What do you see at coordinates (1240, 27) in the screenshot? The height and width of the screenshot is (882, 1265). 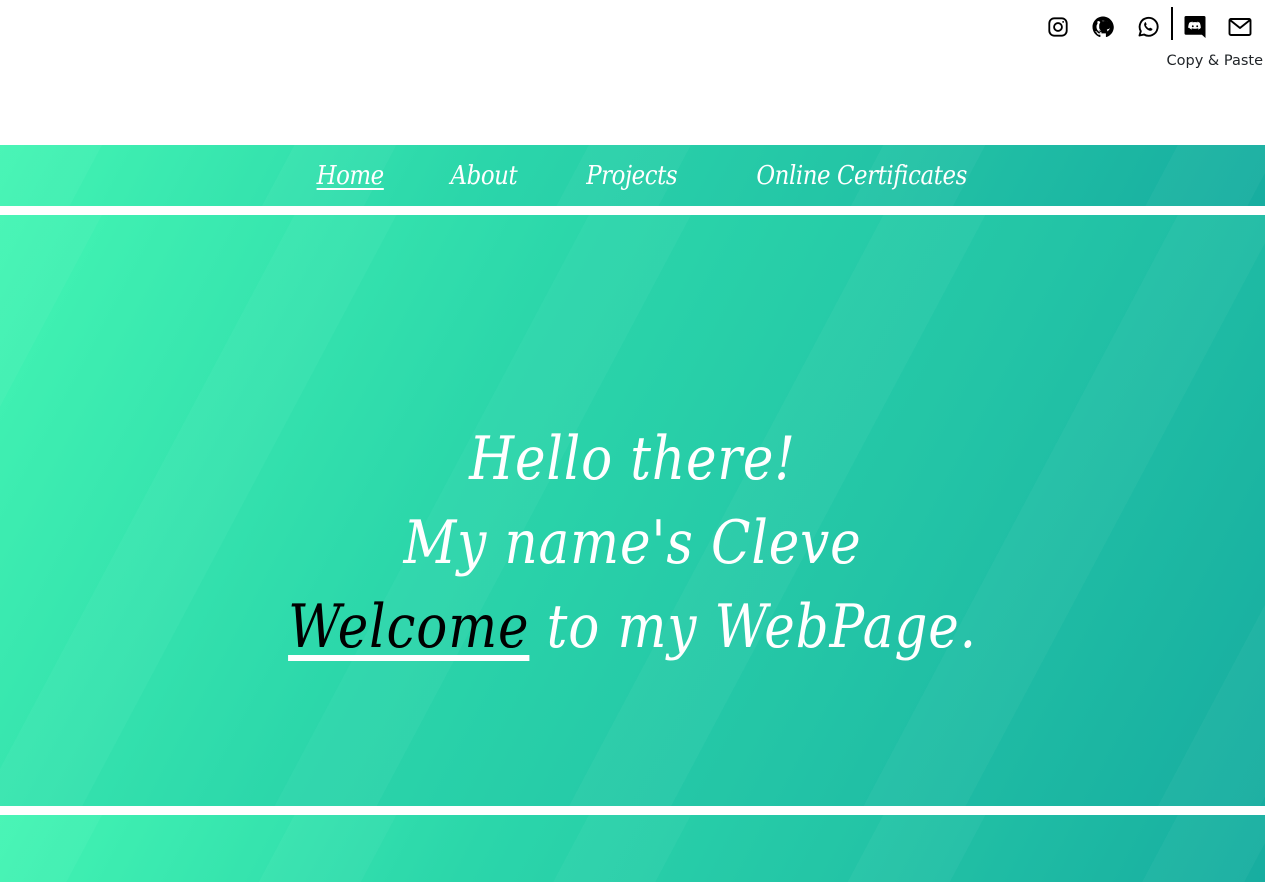 I see `email-icon` at bounding box center [1240, 27].